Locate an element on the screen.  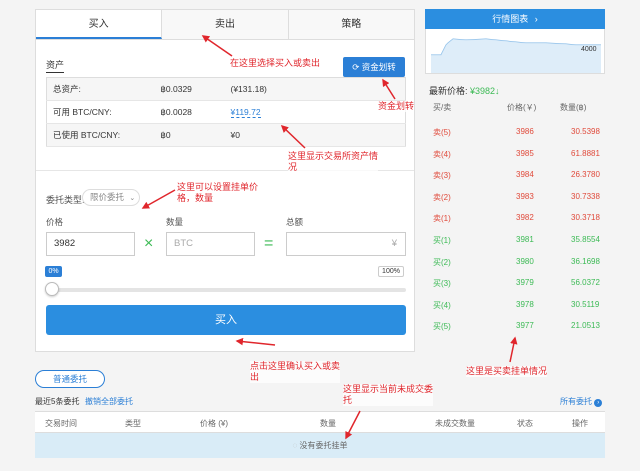
assets-row-total: 总资产: ฿0.0329 (¥131.18) is located at coordinates (226, 89).